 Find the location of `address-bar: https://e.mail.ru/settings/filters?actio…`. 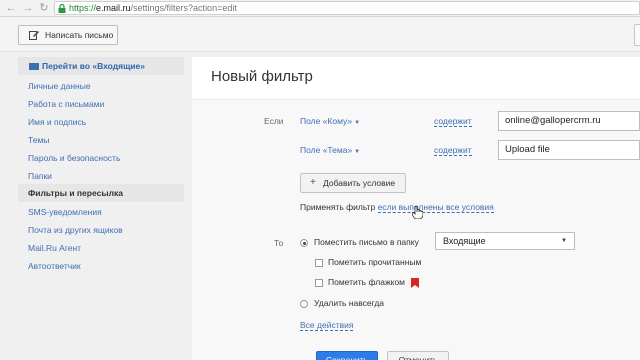

address-bar: https://e.mail.ru/settings/filters?actio… is located at coordinates (347, 8).